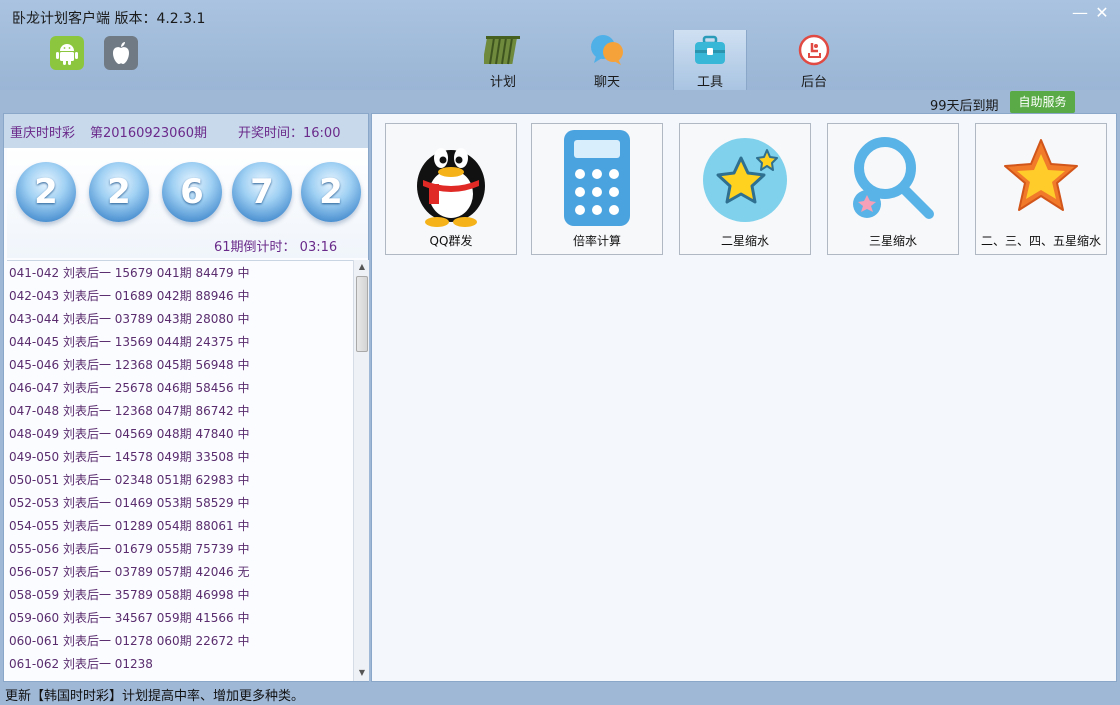  What do you see at coordinates (814, 51) in the screenshot?
I see `backend-icon` at bounding box center [814, 51].